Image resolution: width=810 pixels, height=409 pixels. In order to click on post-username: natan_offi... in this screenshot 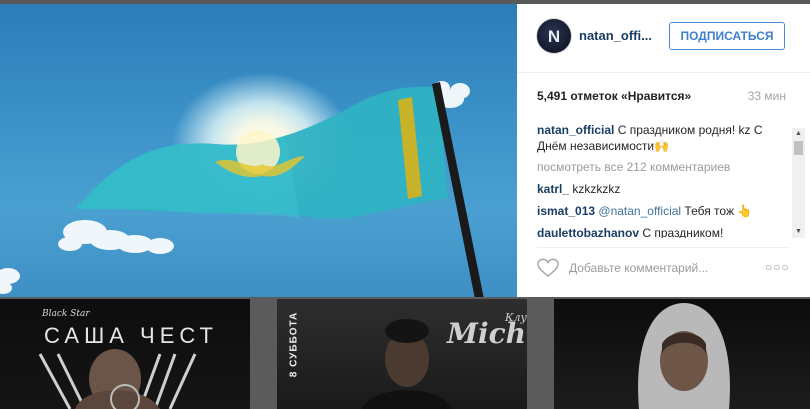, I will do `click(615, 35)`.